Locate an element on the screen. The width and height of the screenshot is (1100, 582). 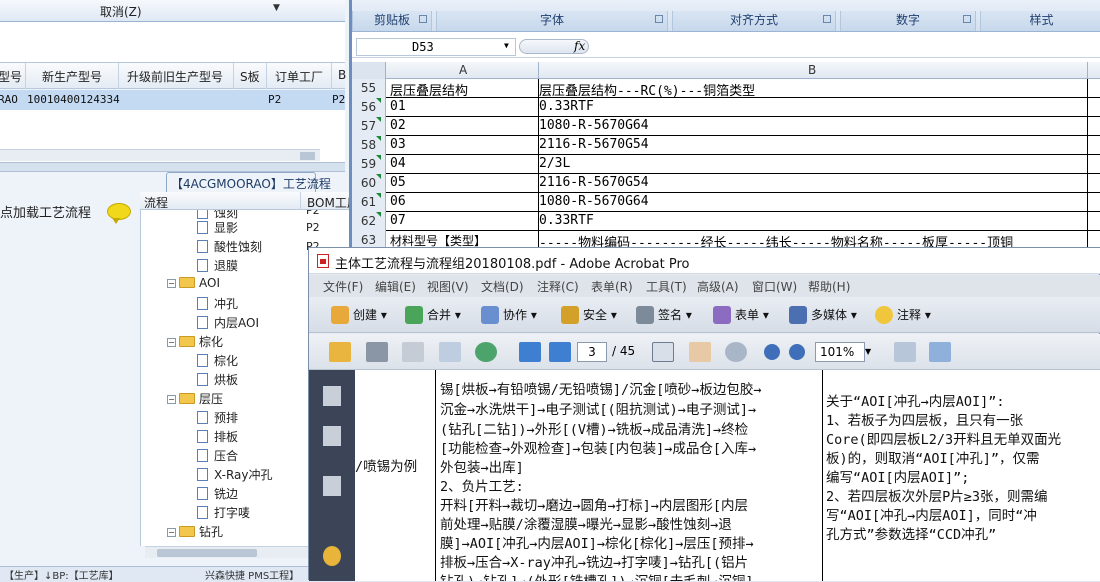
zoom-in-icon is located at coordinates (797, 352).